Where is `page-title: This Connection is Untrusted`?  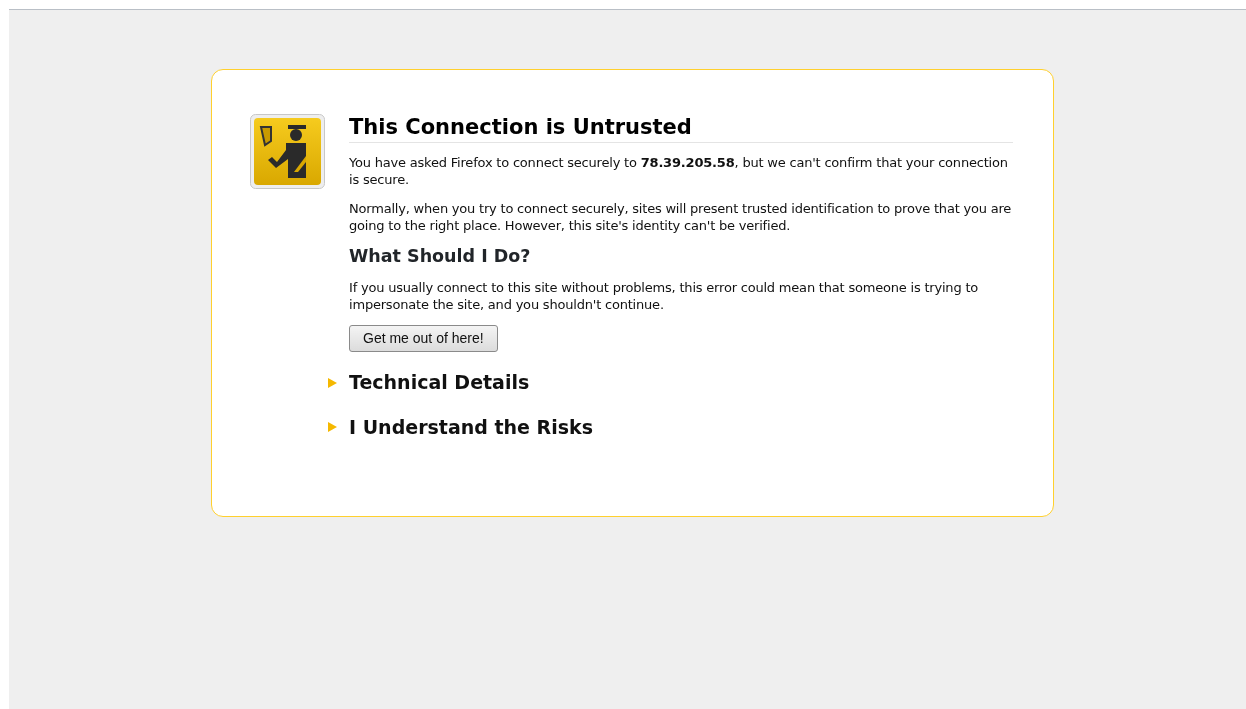 page-title: This Connection is Untrusted is located at coordinates (681, 129).